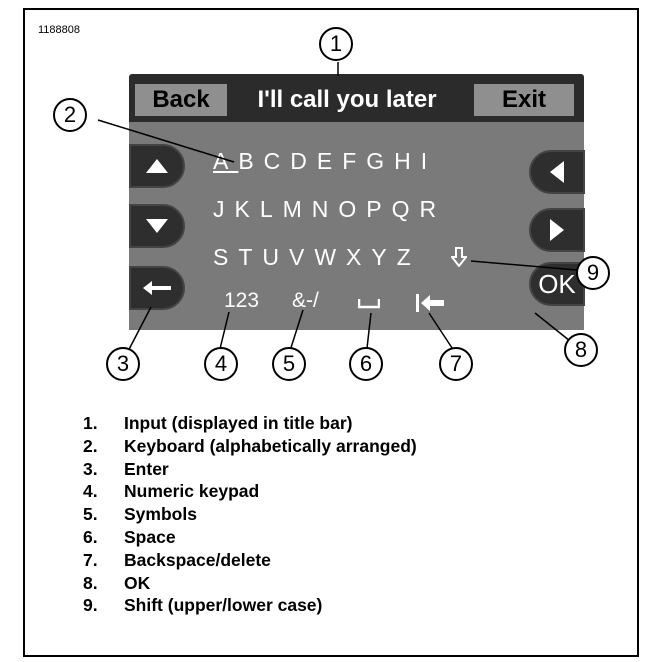  Describe the element at coordinates (337, 161) in the screenshot. I see `row-1-rest: BCDEFGHI` at that location.